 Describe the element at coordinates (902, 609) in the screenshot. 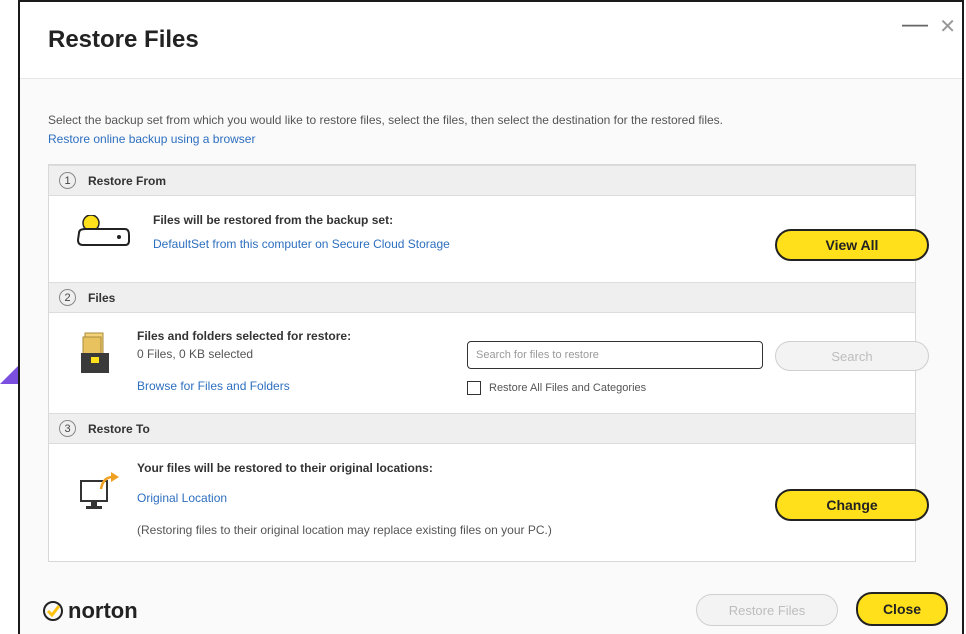

I see `close-button: Close` at that location.